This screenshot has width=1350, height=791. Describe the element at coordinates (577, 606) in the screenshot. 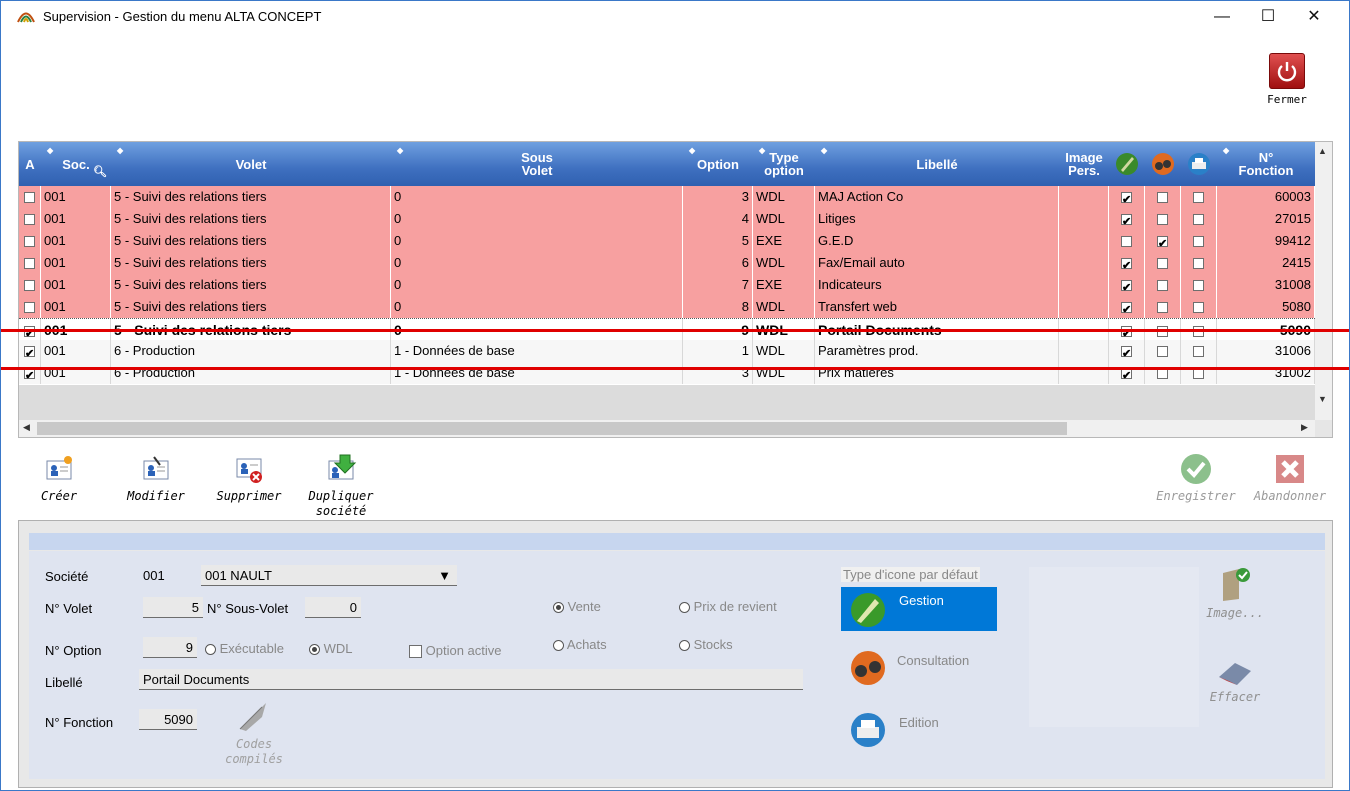

I see `vente-radio: Vente` at that location.